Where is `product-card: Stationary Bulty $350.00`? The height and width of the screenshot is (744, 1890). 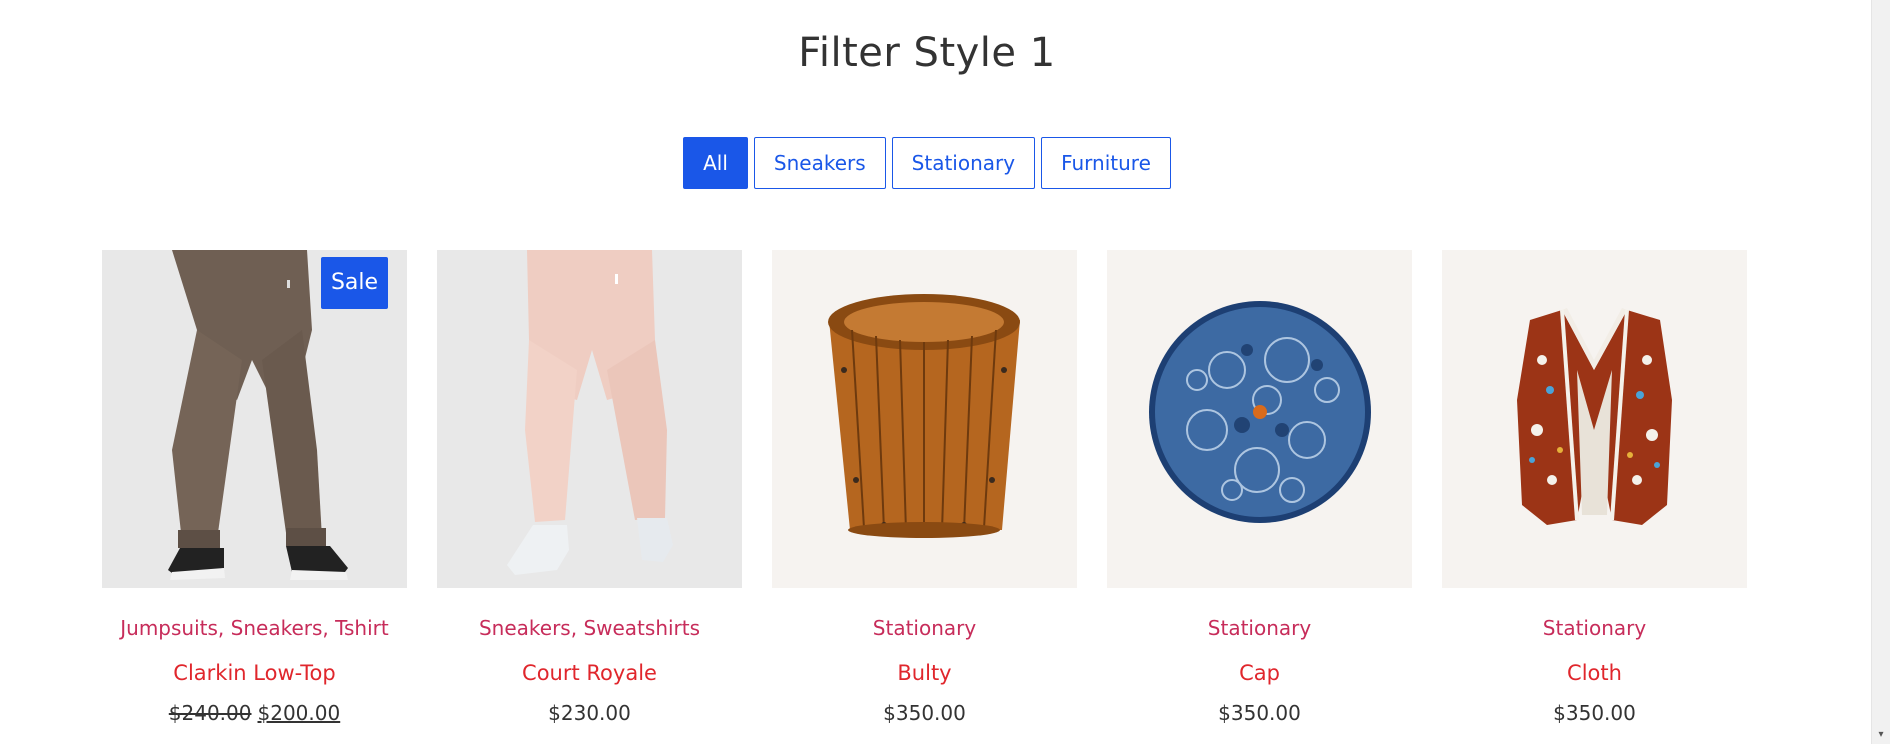 product-card: Stationary Bulty $350.00 is located at coordinates (924, 489).